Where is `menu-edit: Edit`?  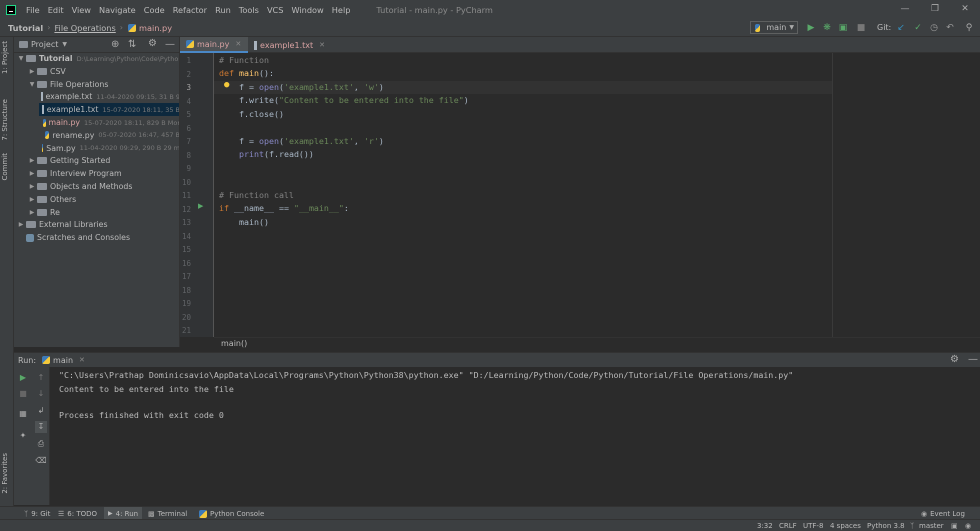
menu-edit: Edit is located at coordinates (56, 10).